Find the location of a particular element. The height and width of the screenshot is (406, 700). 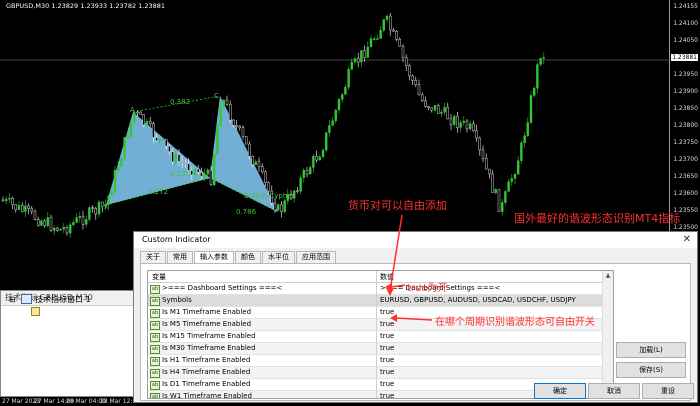

table-row: ab Is H1 Timeframe Enabled true is located at coordinates (380, 361).